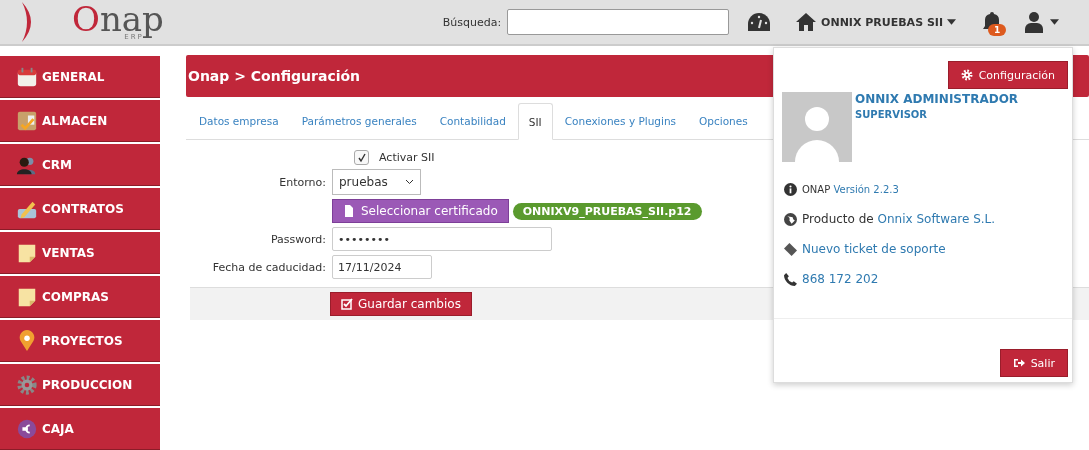 This screenshot has height=450, width=1089. I want to click on home-icon, so click(806, 22).